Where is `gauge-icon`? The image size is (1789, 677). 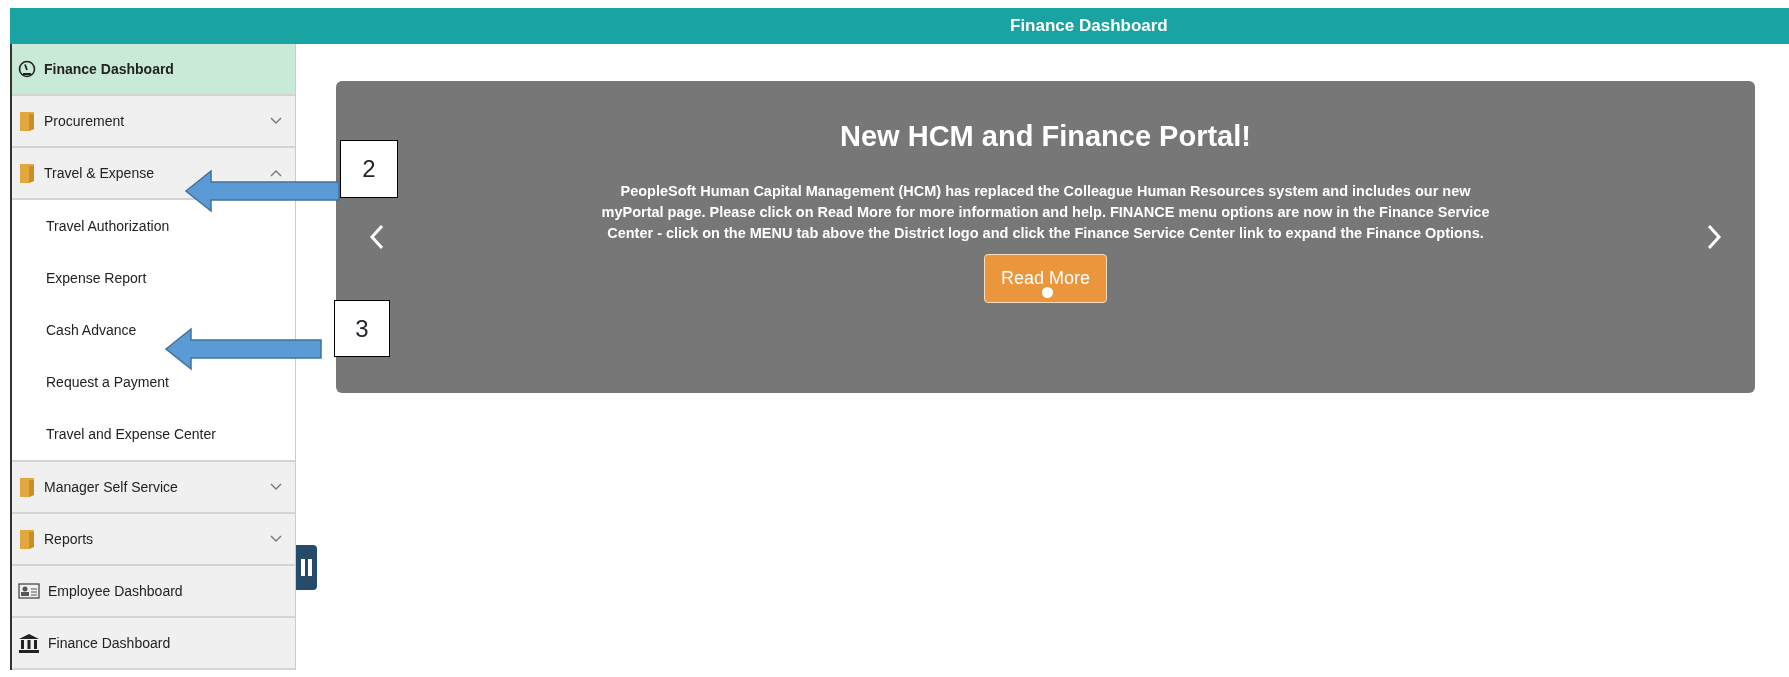
gauge-icon is located at coordinates (27, 69).